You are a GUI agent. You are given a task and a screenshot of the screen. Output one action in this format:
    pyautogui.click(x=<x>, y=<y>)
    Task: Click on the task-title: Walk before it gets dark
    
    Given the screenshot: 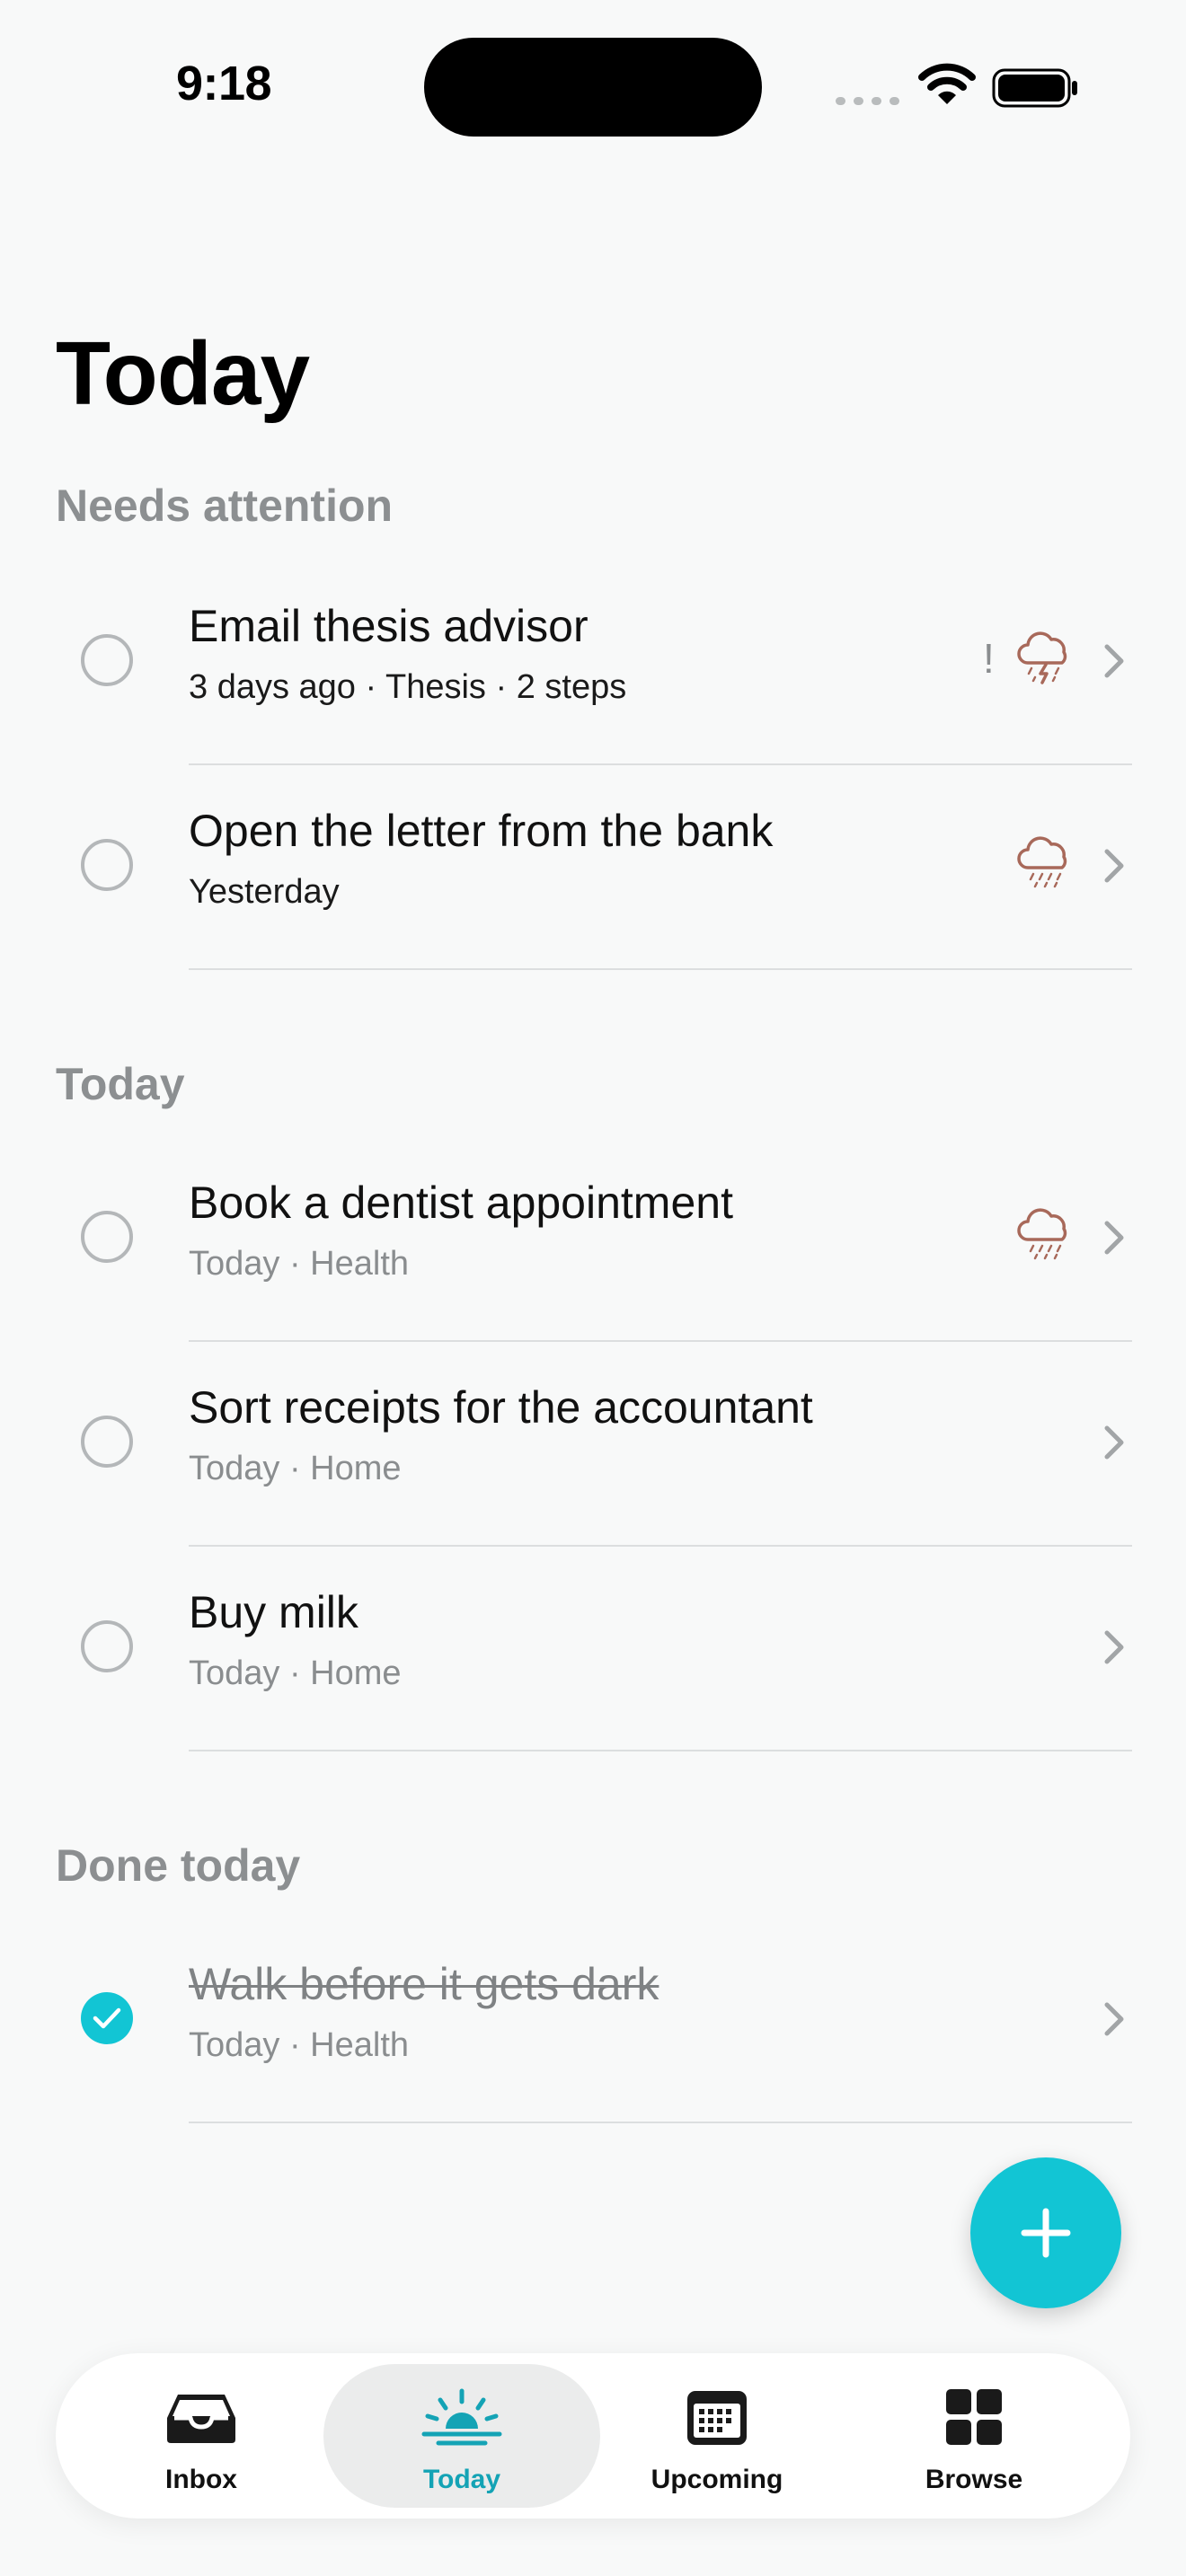 What is the action you would take?
    pyautogui.click(x=424, y=1984)
    